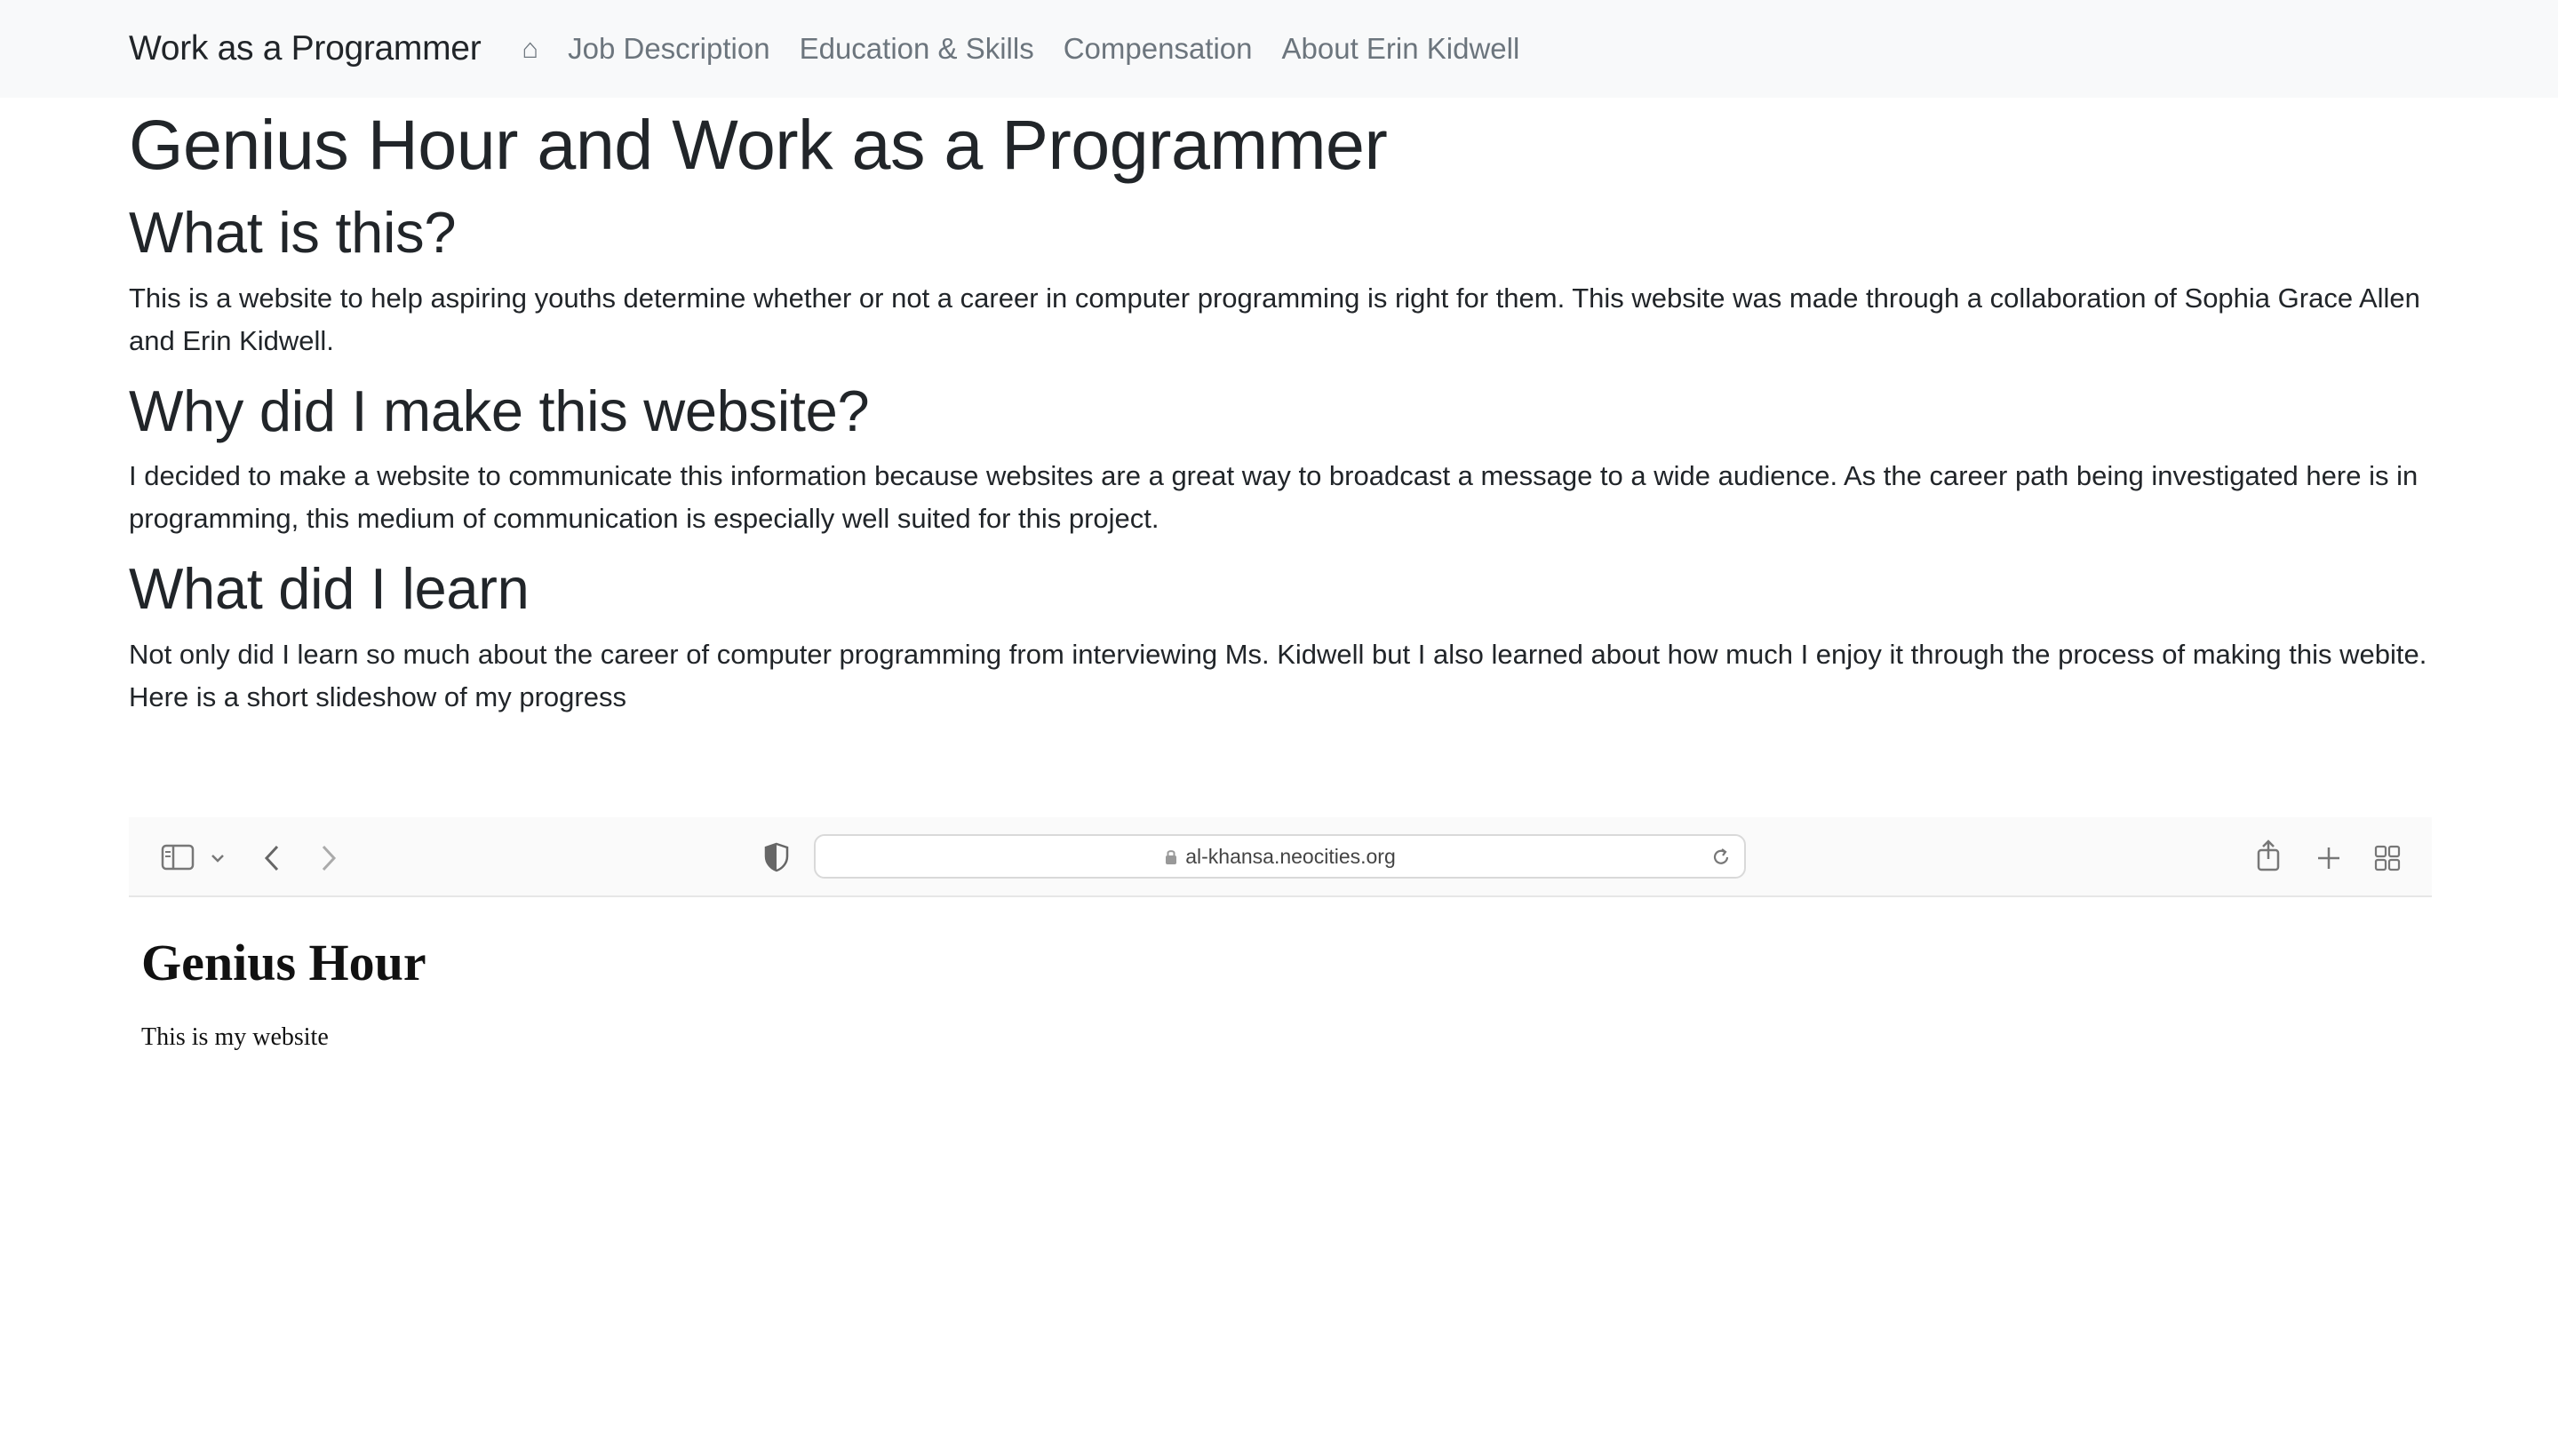  What do you see at coordinates (499, 410) in the screenshot?
I see `section-heading-why-made: Why did I make this website?` at bounding box center [499, 410].